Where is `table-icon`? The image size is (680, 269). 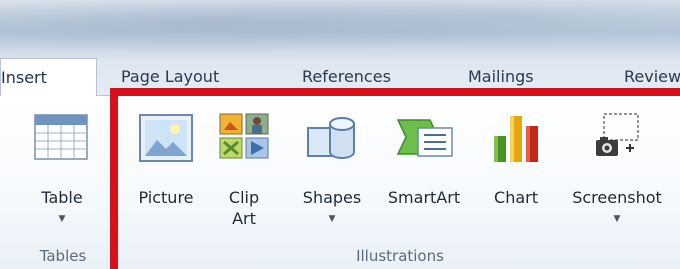 table-icon is located at coordinates (61, 137).